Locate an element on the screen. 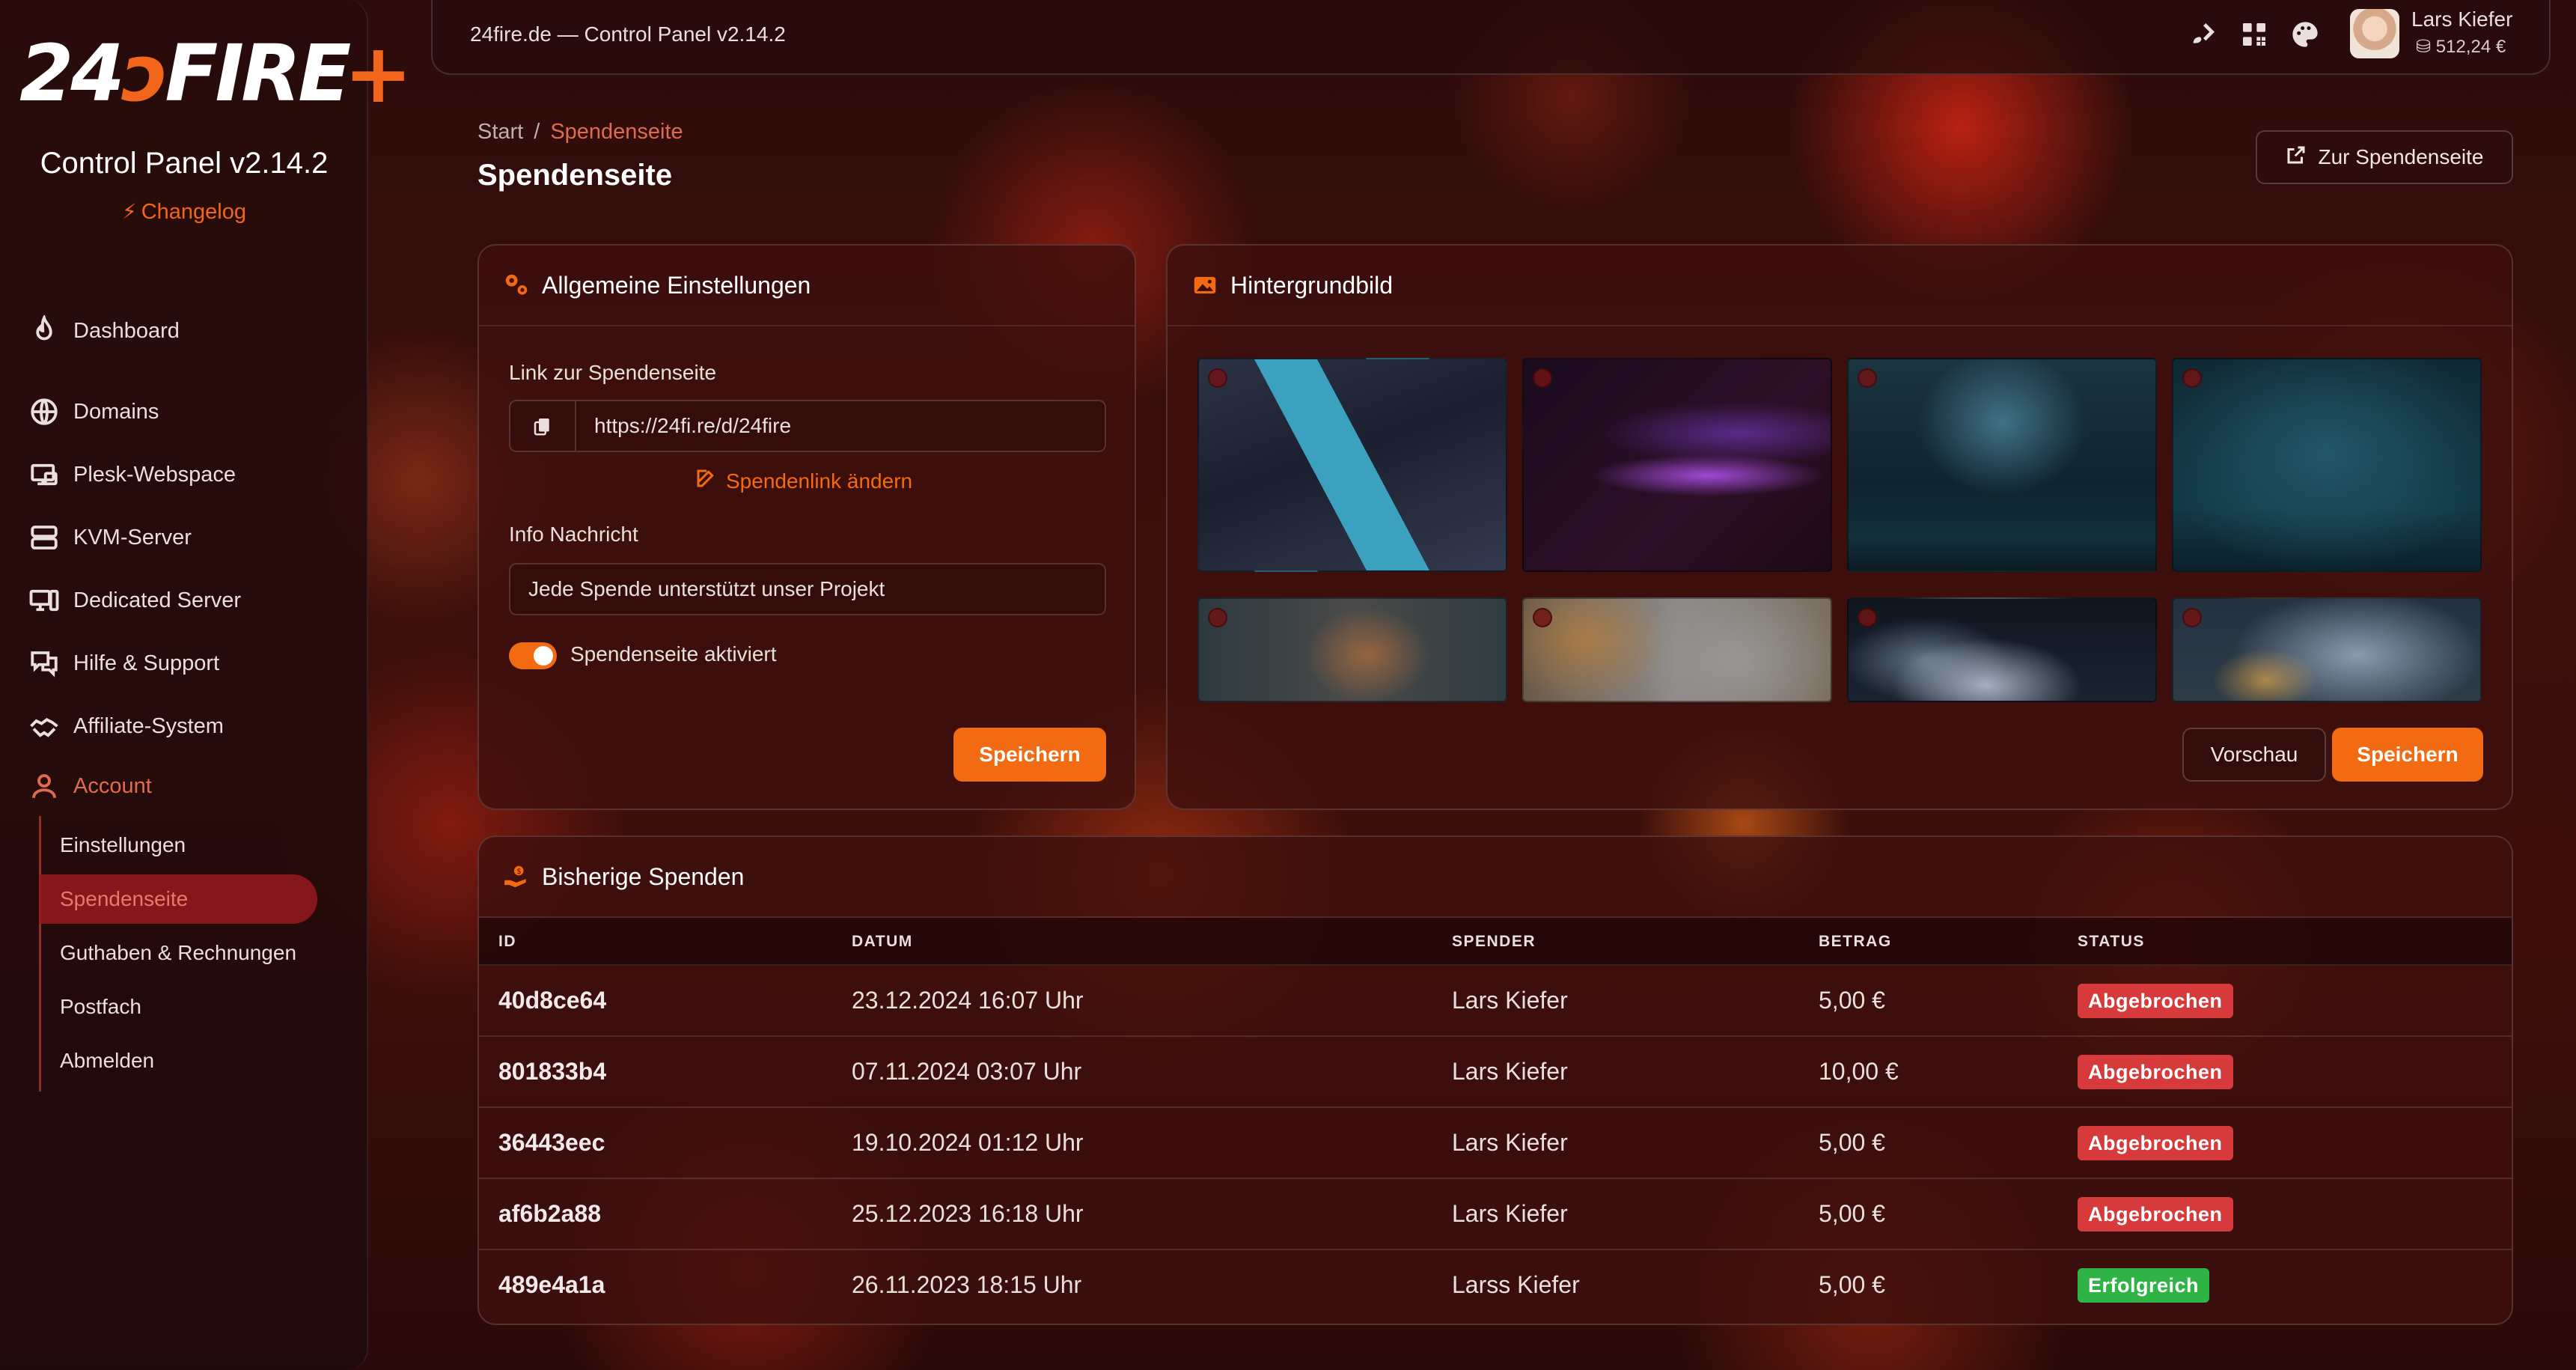  sidebar-item-dashboard: Dashboard is located at coordinates (104, 330).